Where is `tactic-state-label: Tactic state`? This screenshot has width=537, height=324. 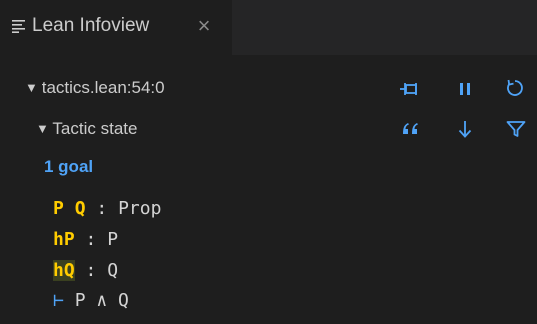
tactic-state-label: Tactic state is located at coordinates (95, 128).